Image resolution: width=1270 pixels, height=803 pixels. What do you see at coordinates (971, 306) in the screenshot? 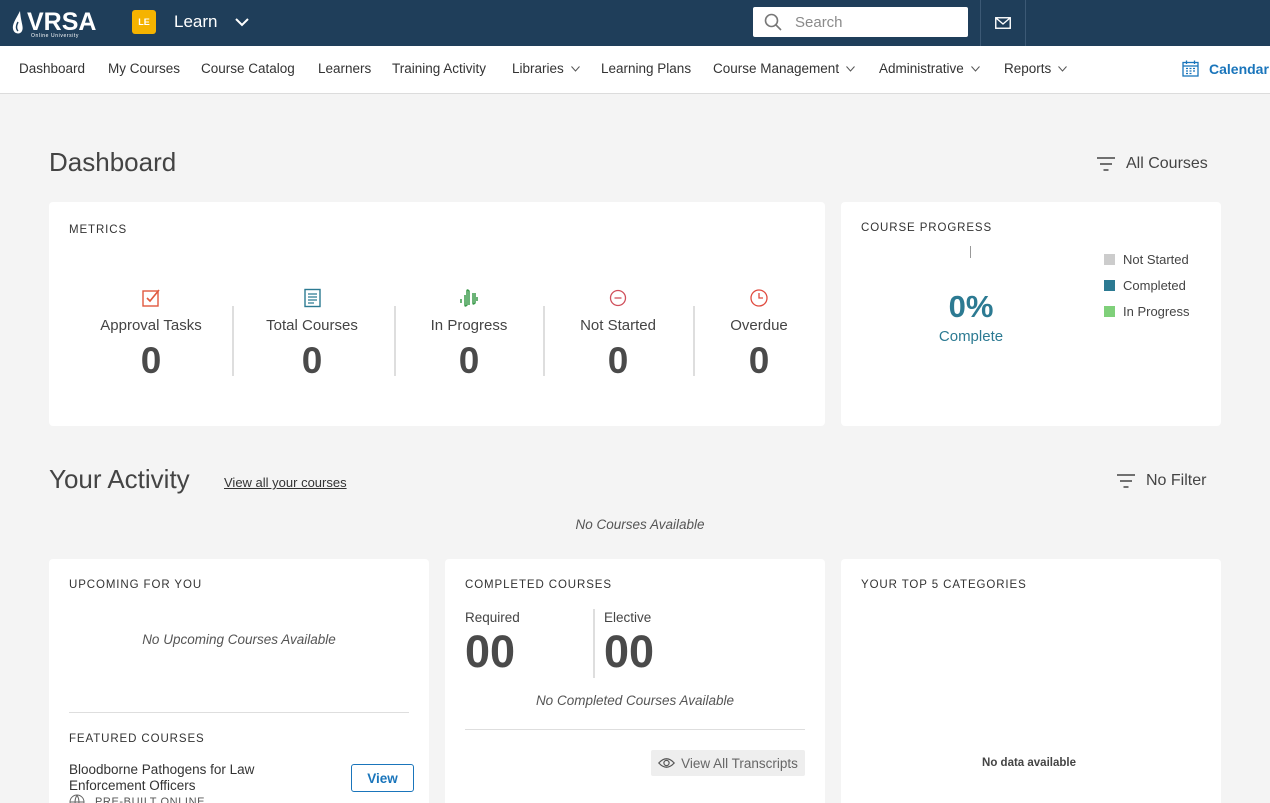
I see `progress-percent: 0%` at bounding box center [971, 306].